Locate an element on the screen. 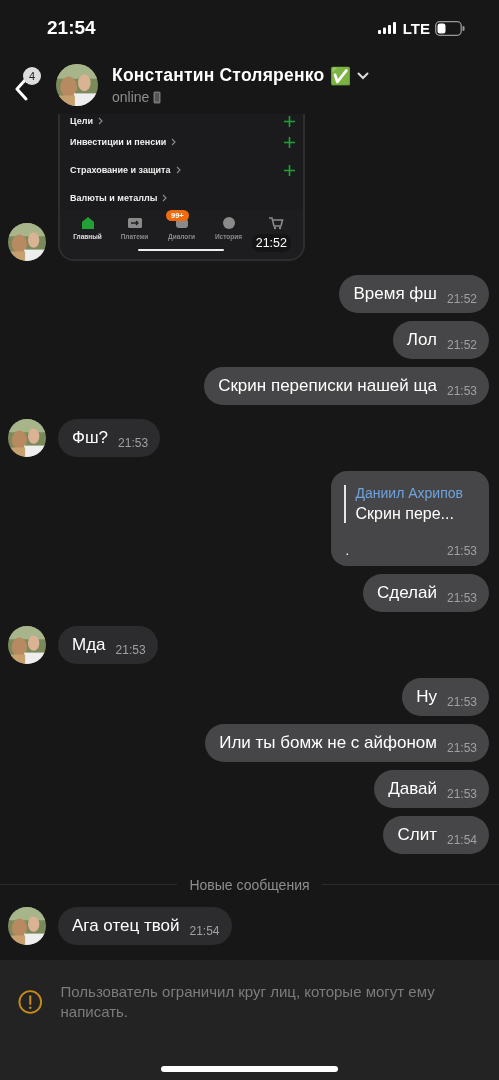 The image size is (499, 1080). message-text: Лол is located at coordinates (421, 340).